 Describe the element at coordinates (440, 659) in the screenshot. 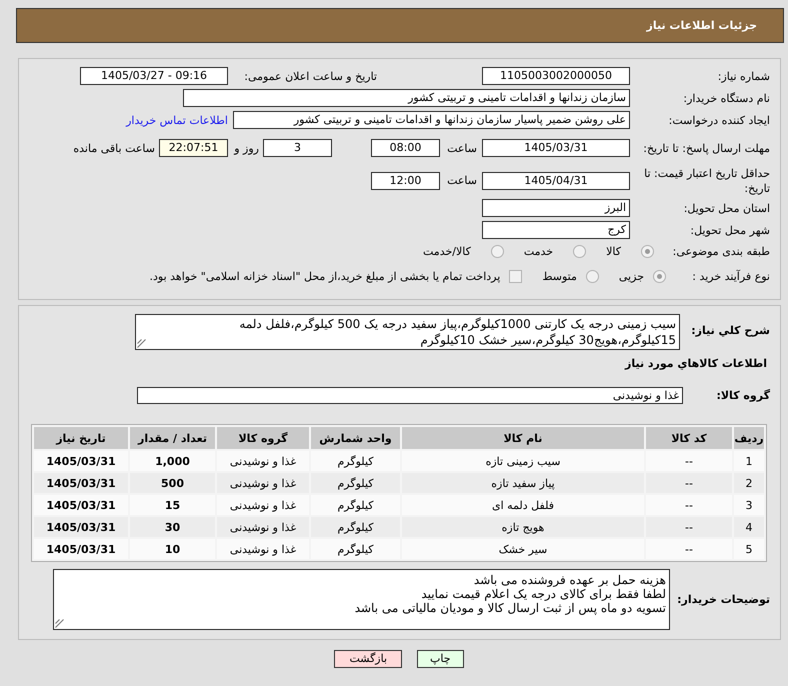

I see `print-button: چاپ` at that location.